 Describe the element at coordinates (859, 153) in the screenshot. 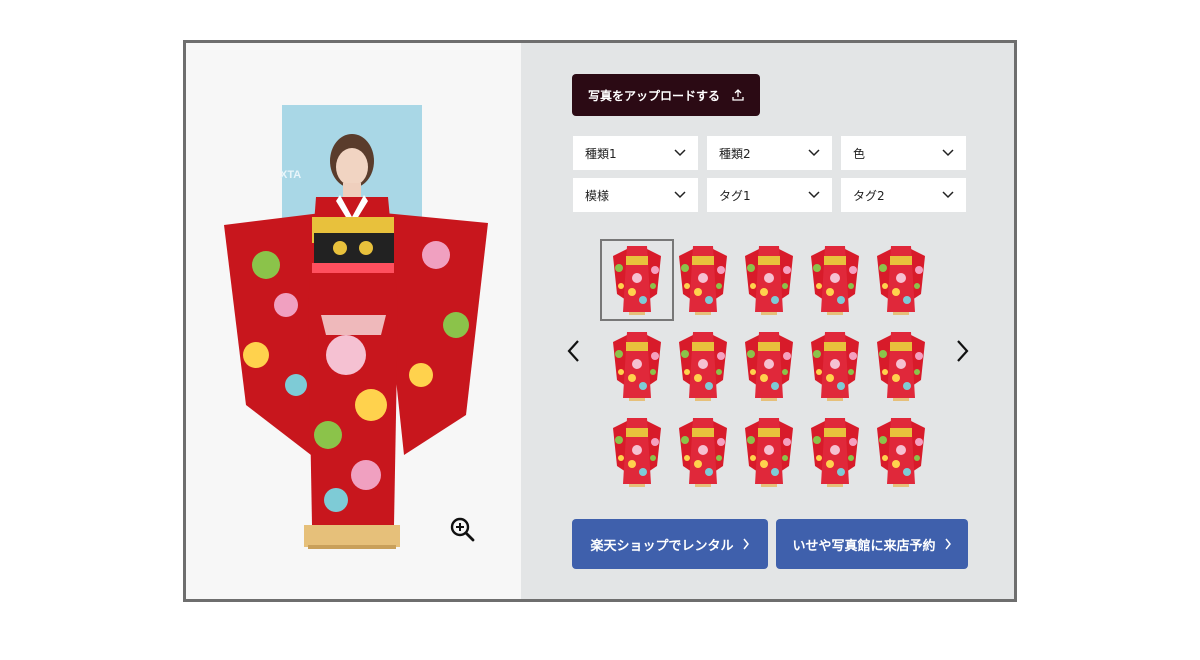

I see `filter-label: 色` at that location.